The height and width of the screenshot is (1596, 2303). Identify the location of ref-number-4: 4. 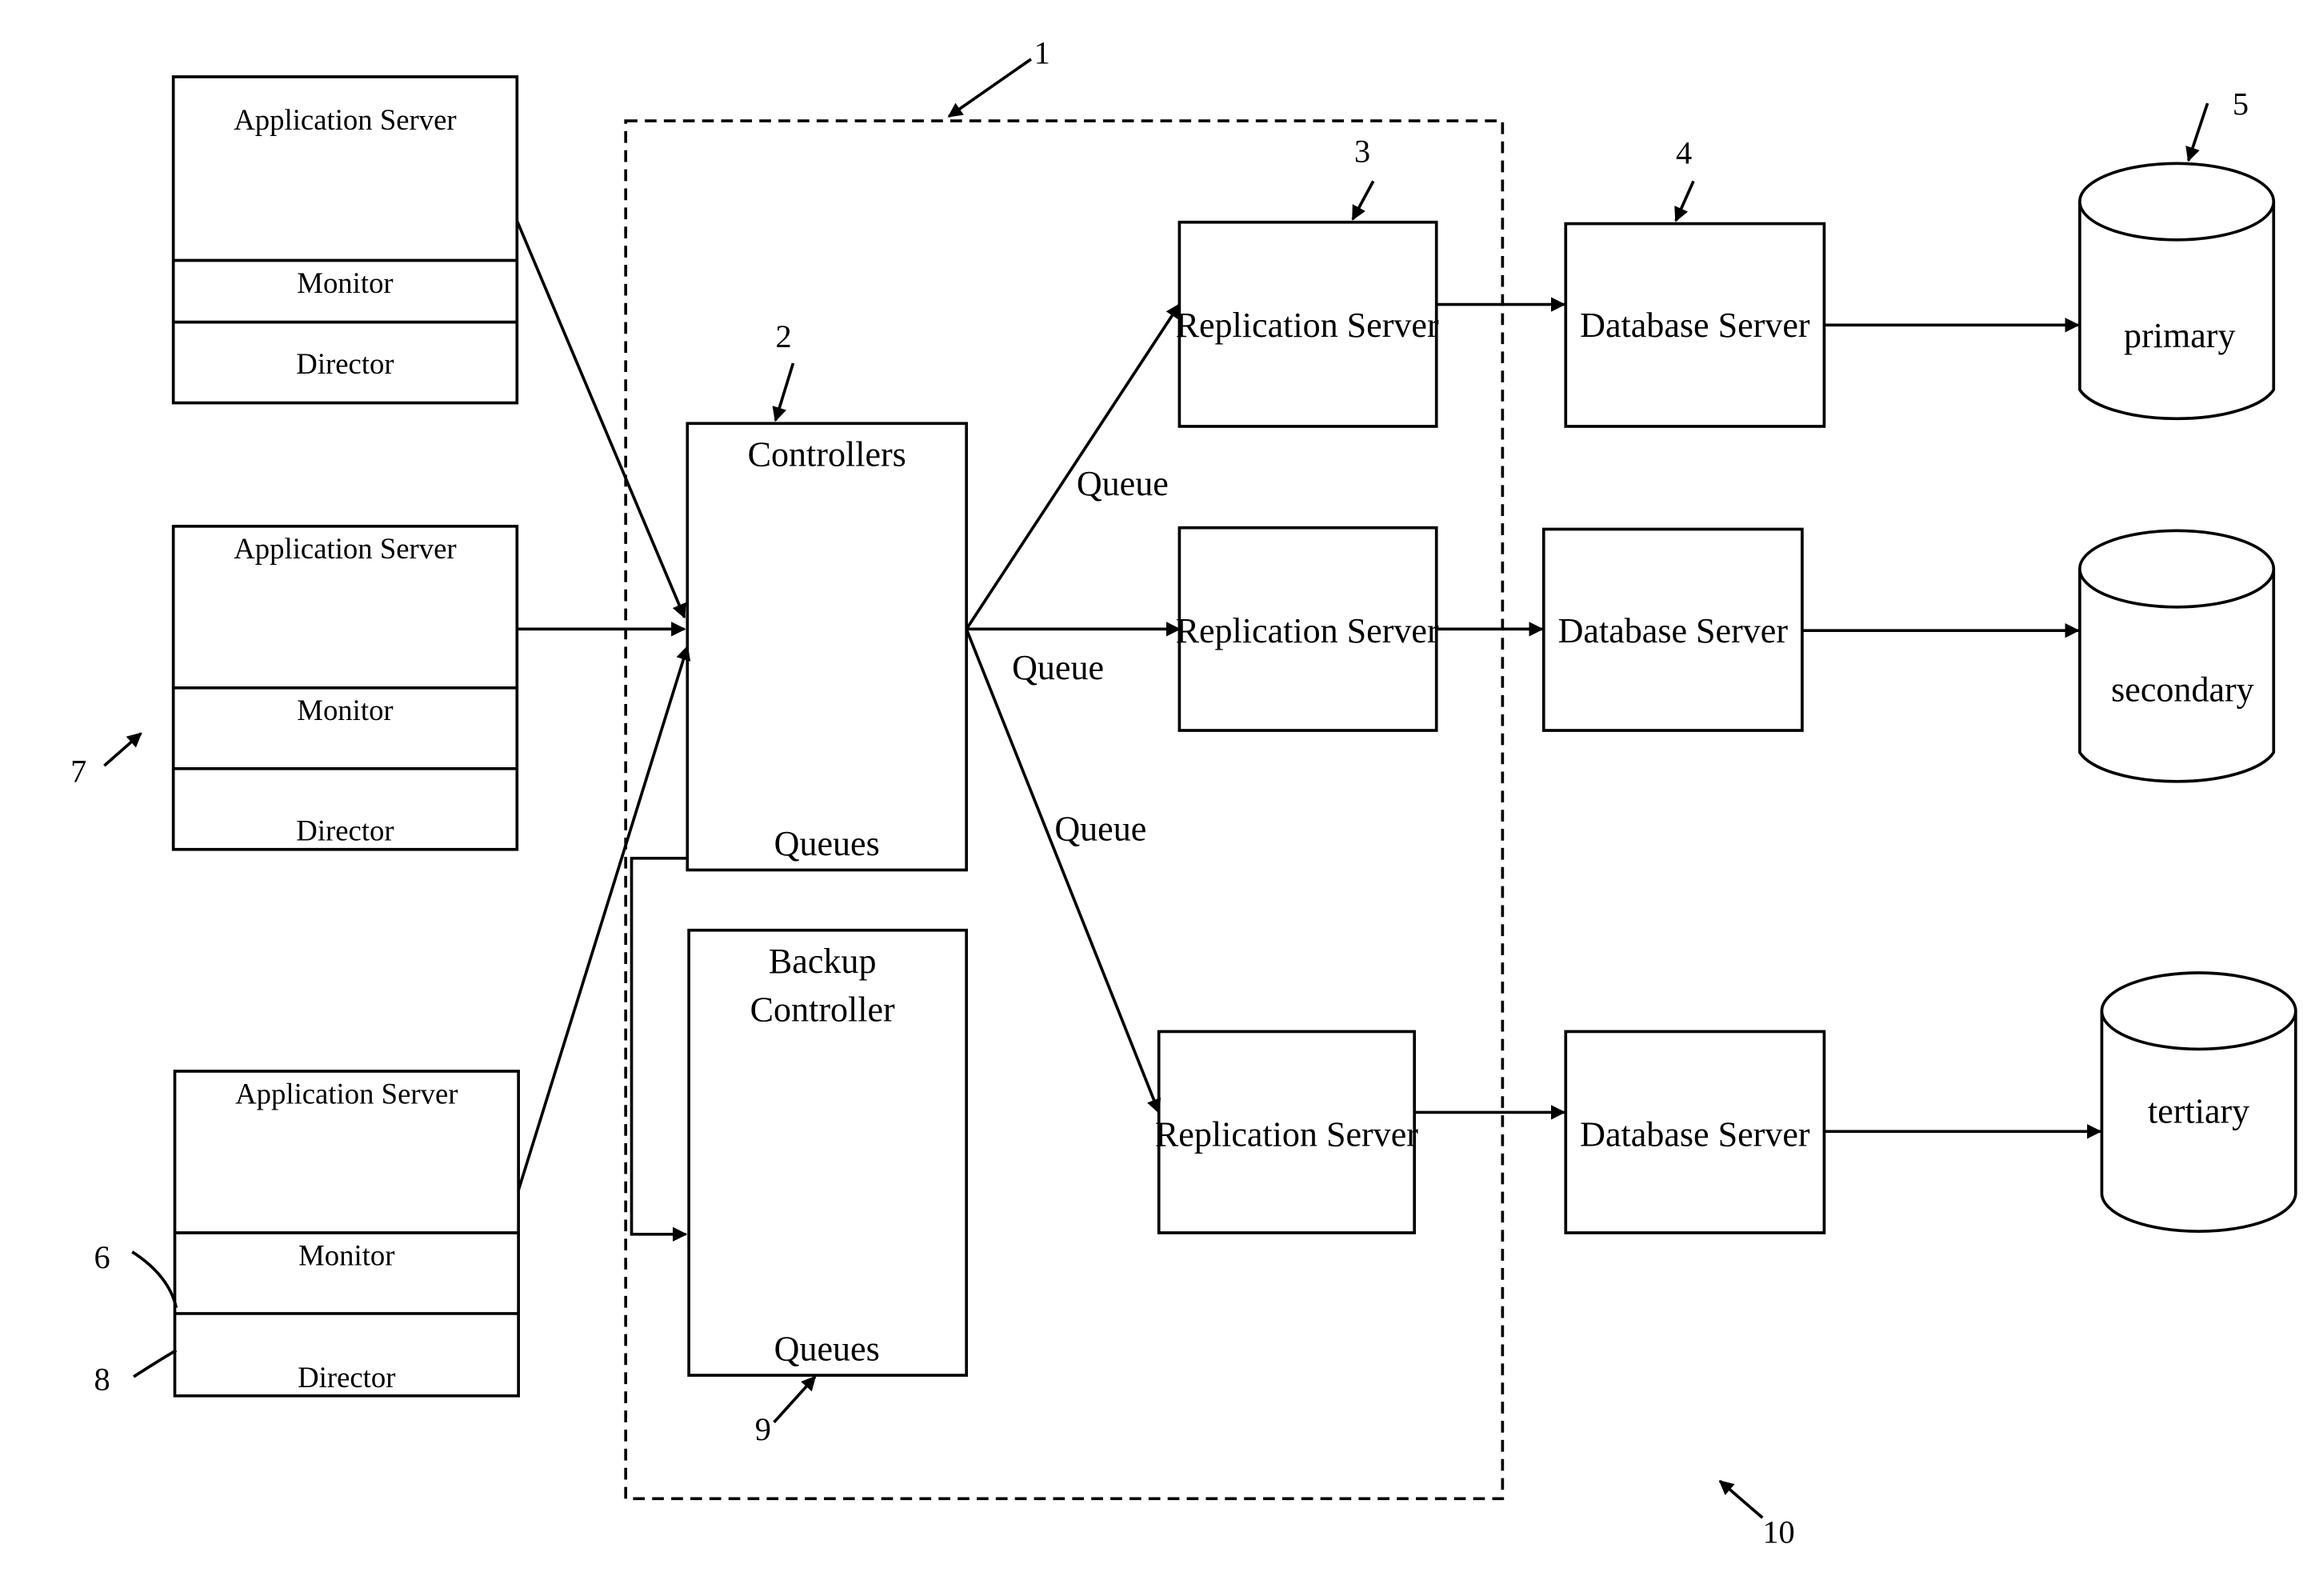
(1684, 152).